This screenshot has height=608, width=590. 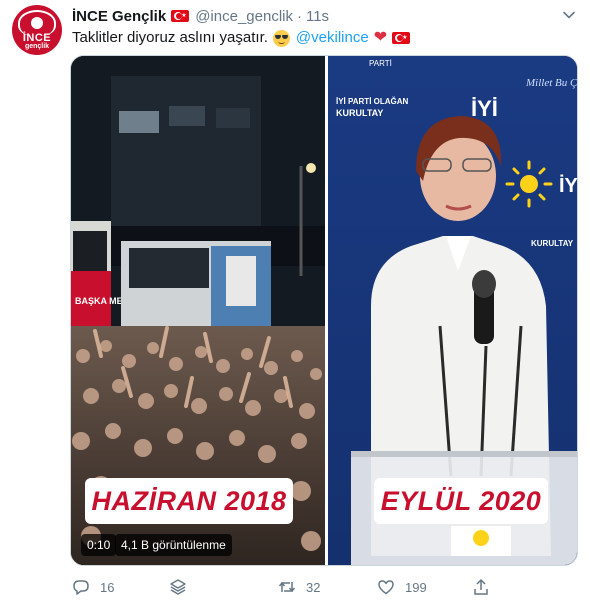 I want to click on reply-count: 16, so click(x=107, y=587).